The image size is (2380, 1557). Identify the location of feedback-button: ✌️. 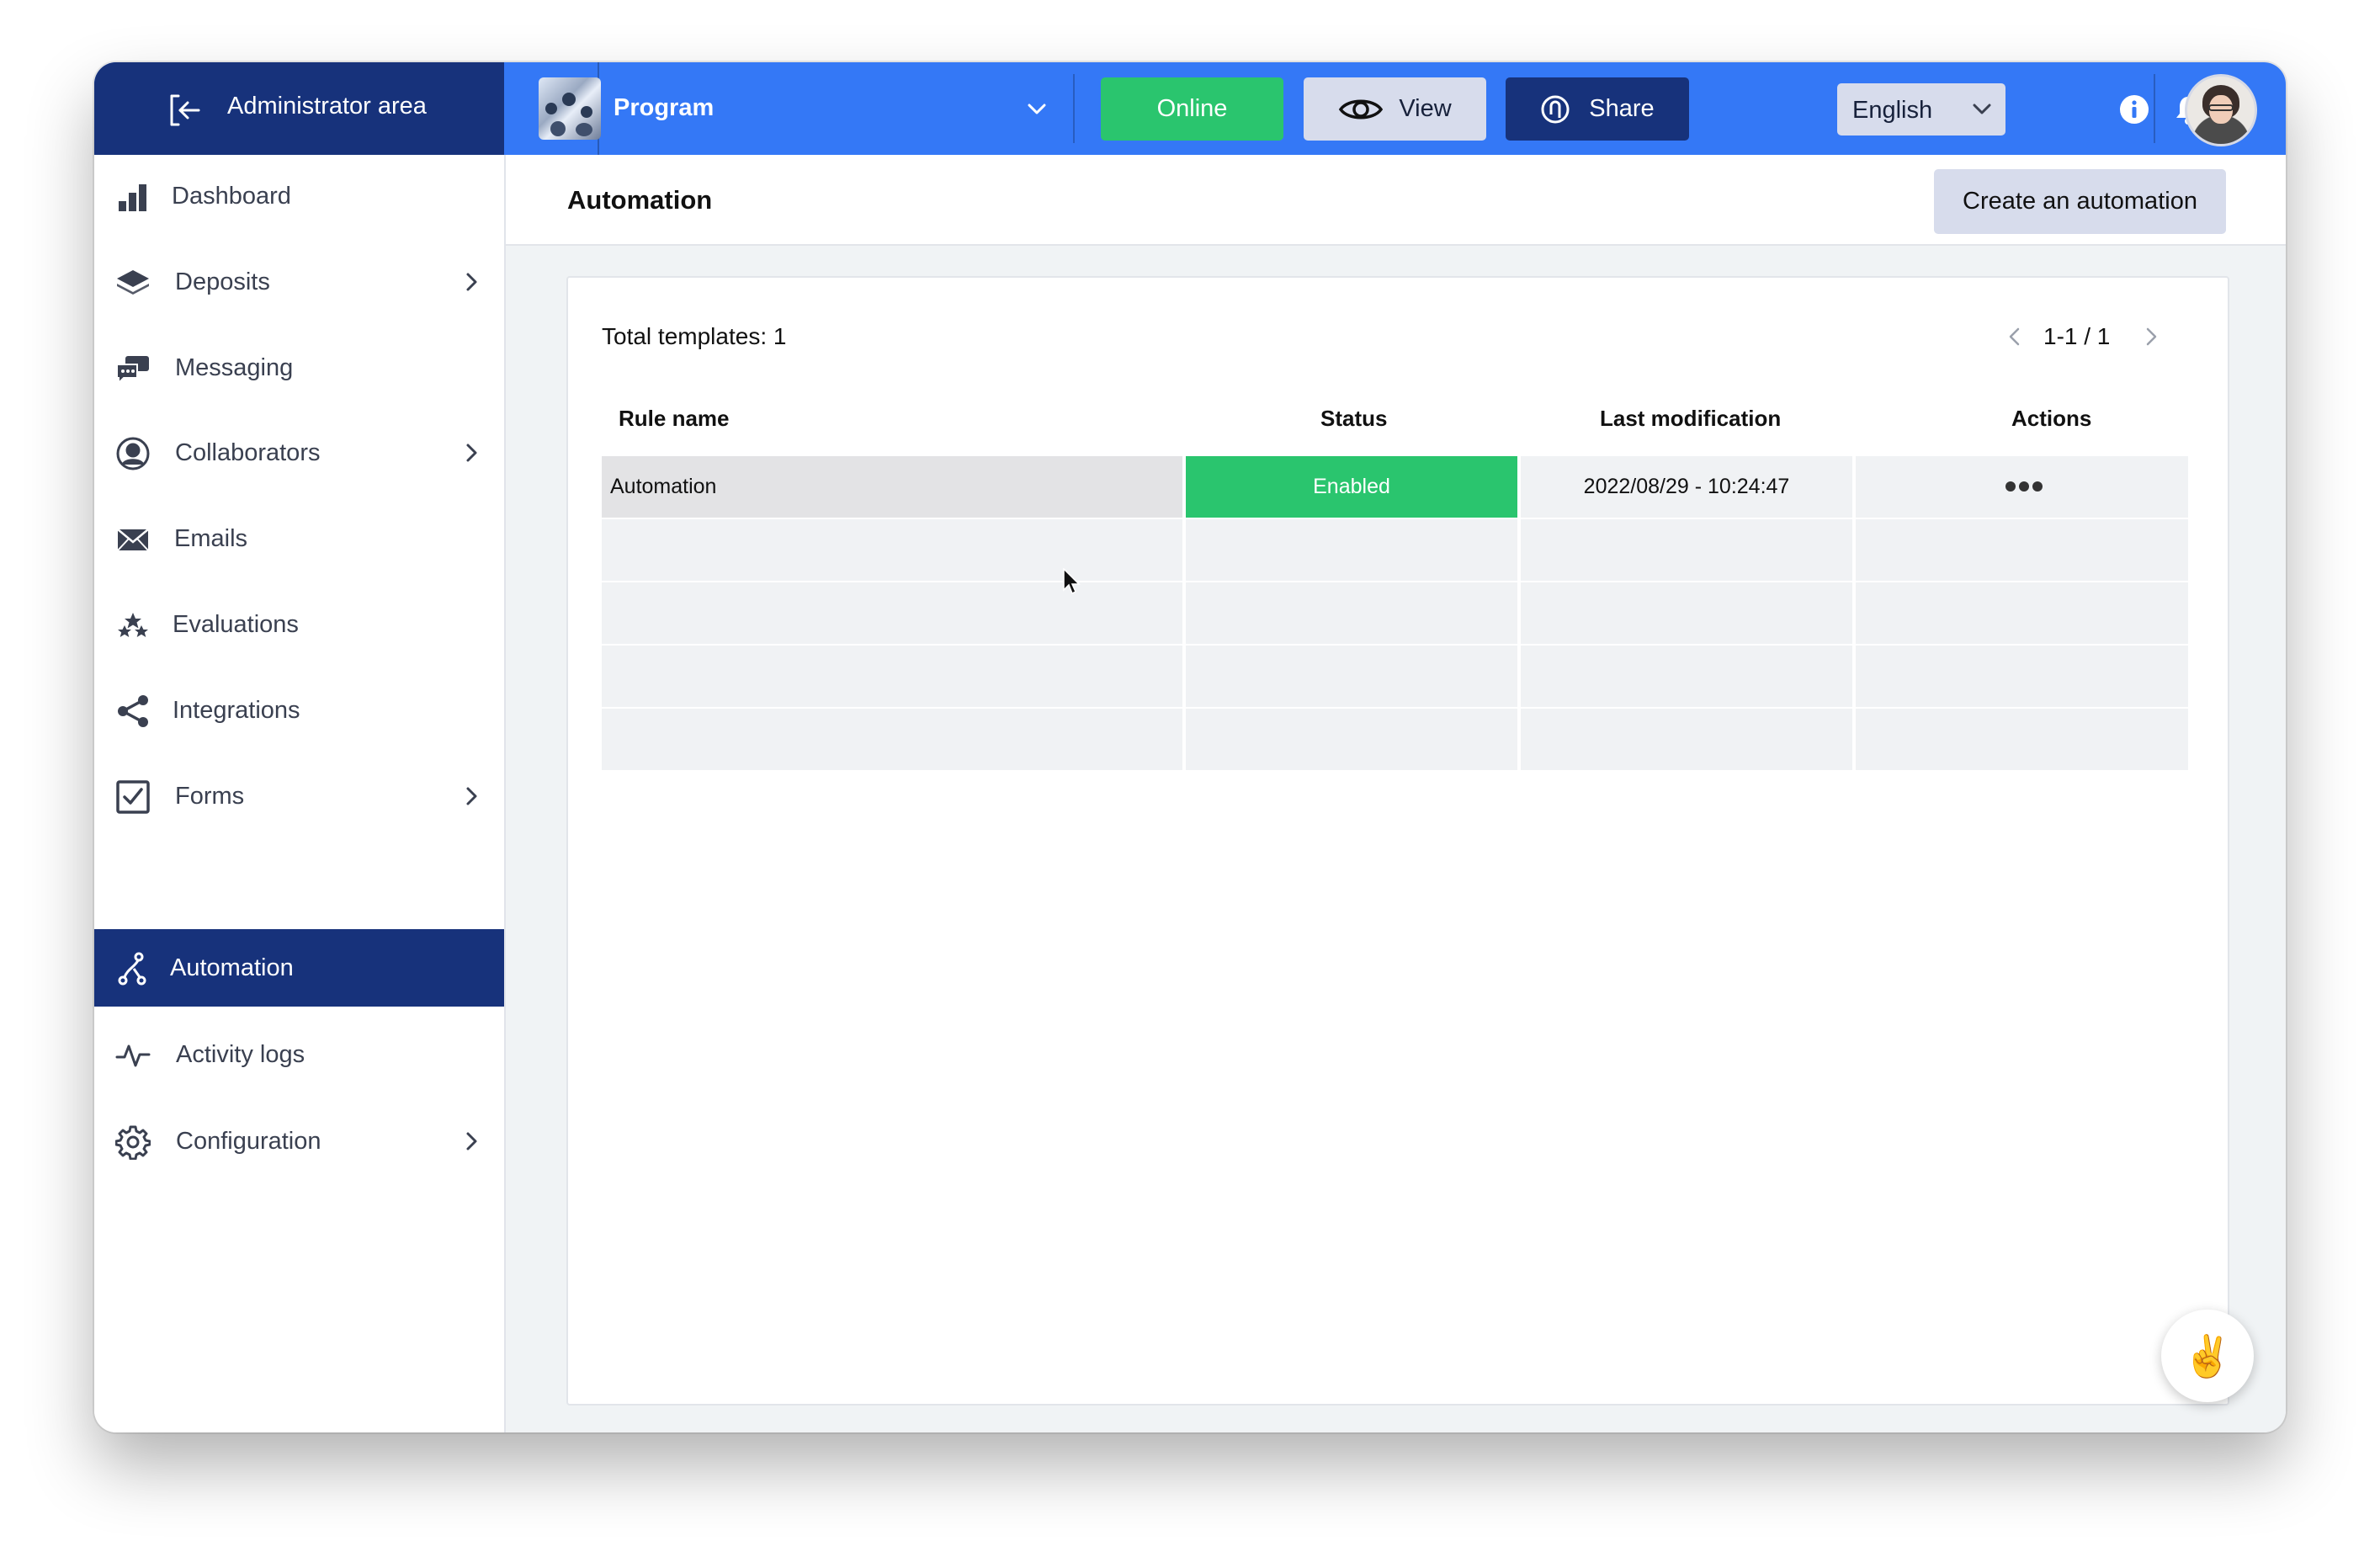
(2207, 1356).